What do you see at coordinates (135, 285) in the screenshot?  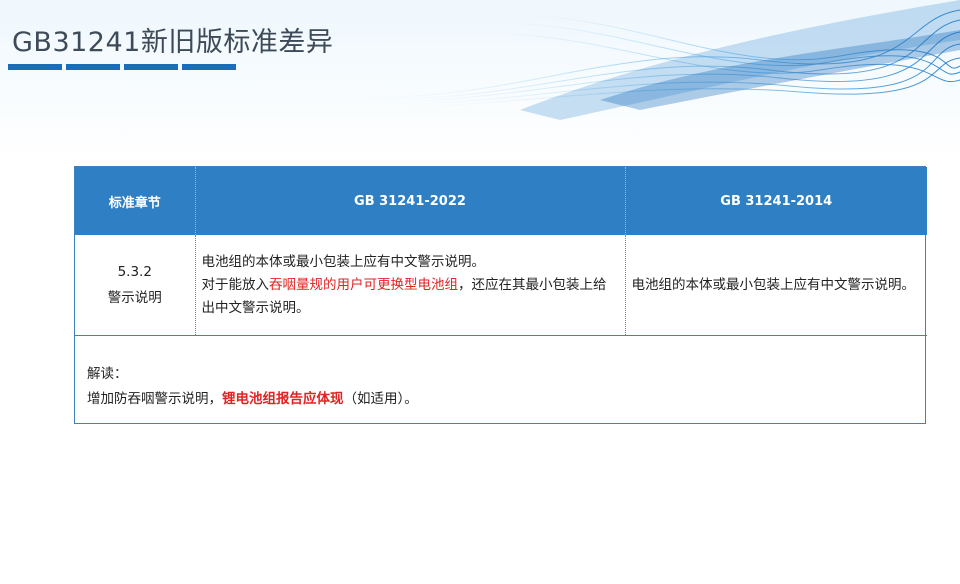 I see `chapter-cell: 5.3.2 警示说明` at bounding box center [135, 285].